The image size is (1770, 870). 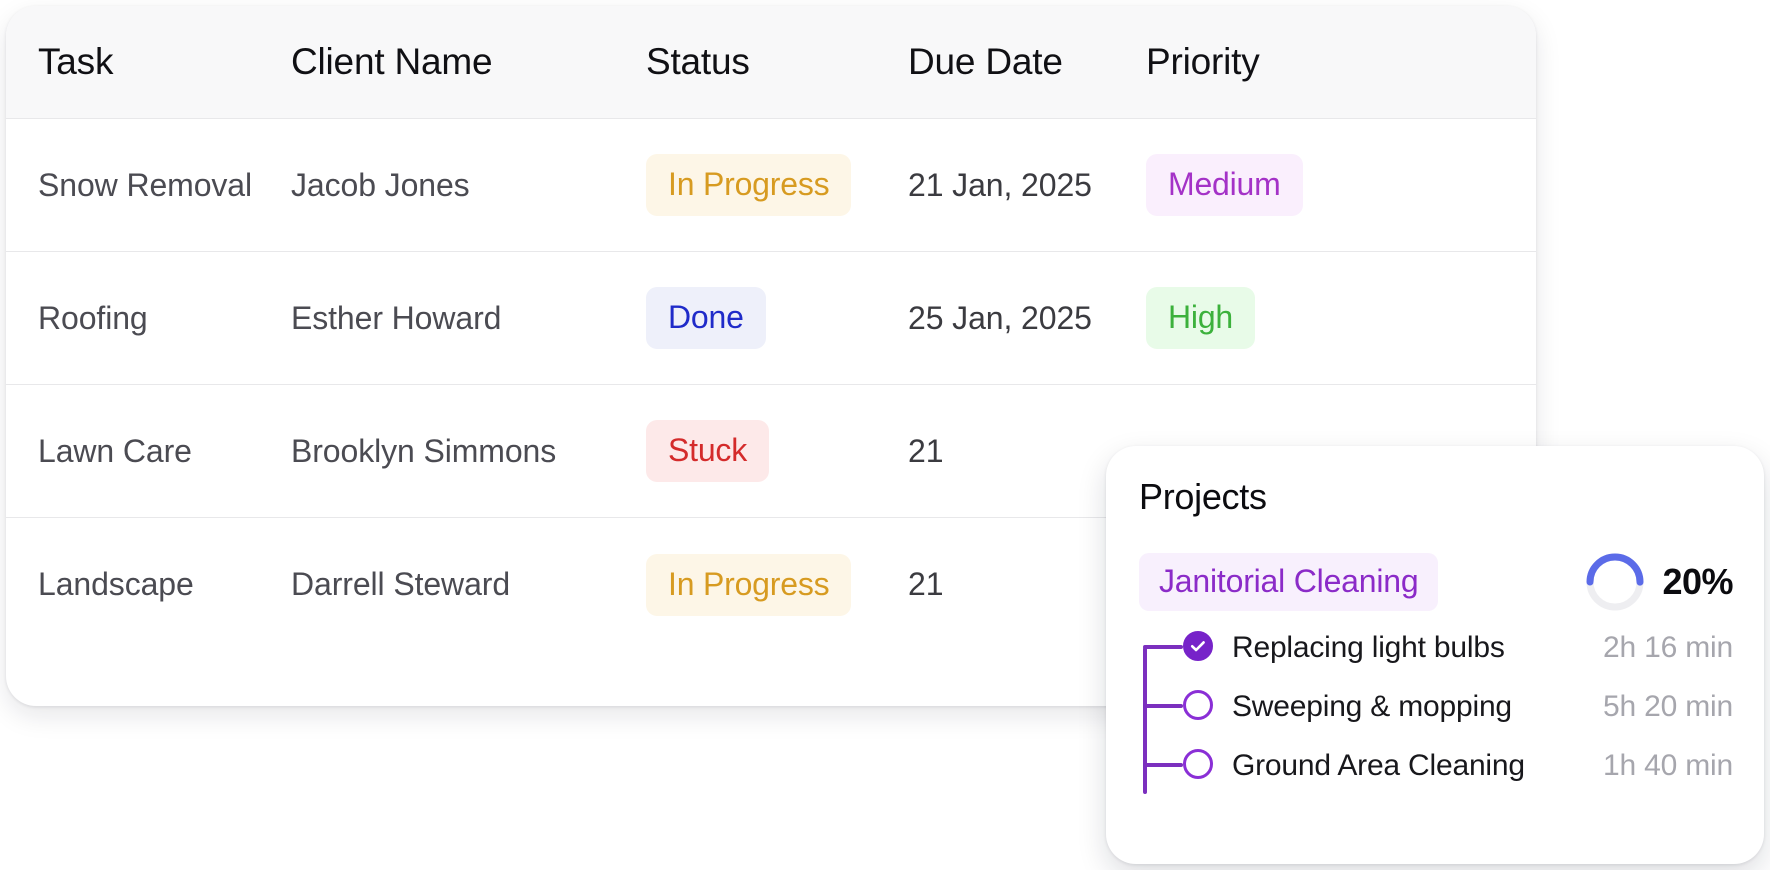 What do you see at coordinates (148, 62) in the screenshot?
I see `column-header-task: Task` at bounding box center [148, 62].